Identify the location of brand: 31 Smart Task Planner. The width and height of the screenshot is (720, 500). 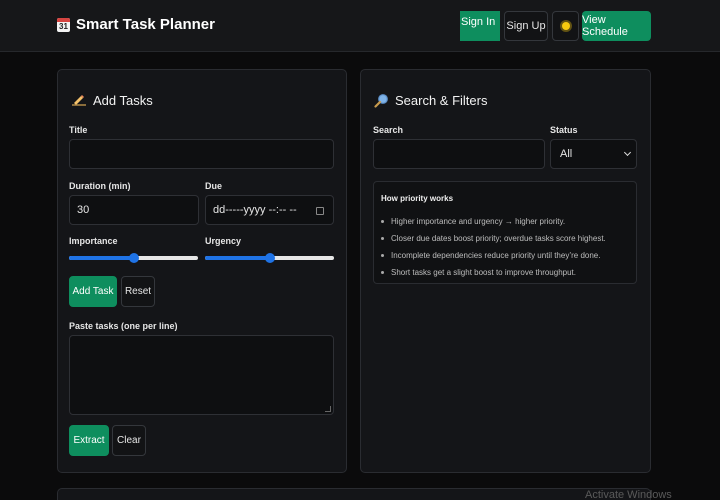
(136, 24).